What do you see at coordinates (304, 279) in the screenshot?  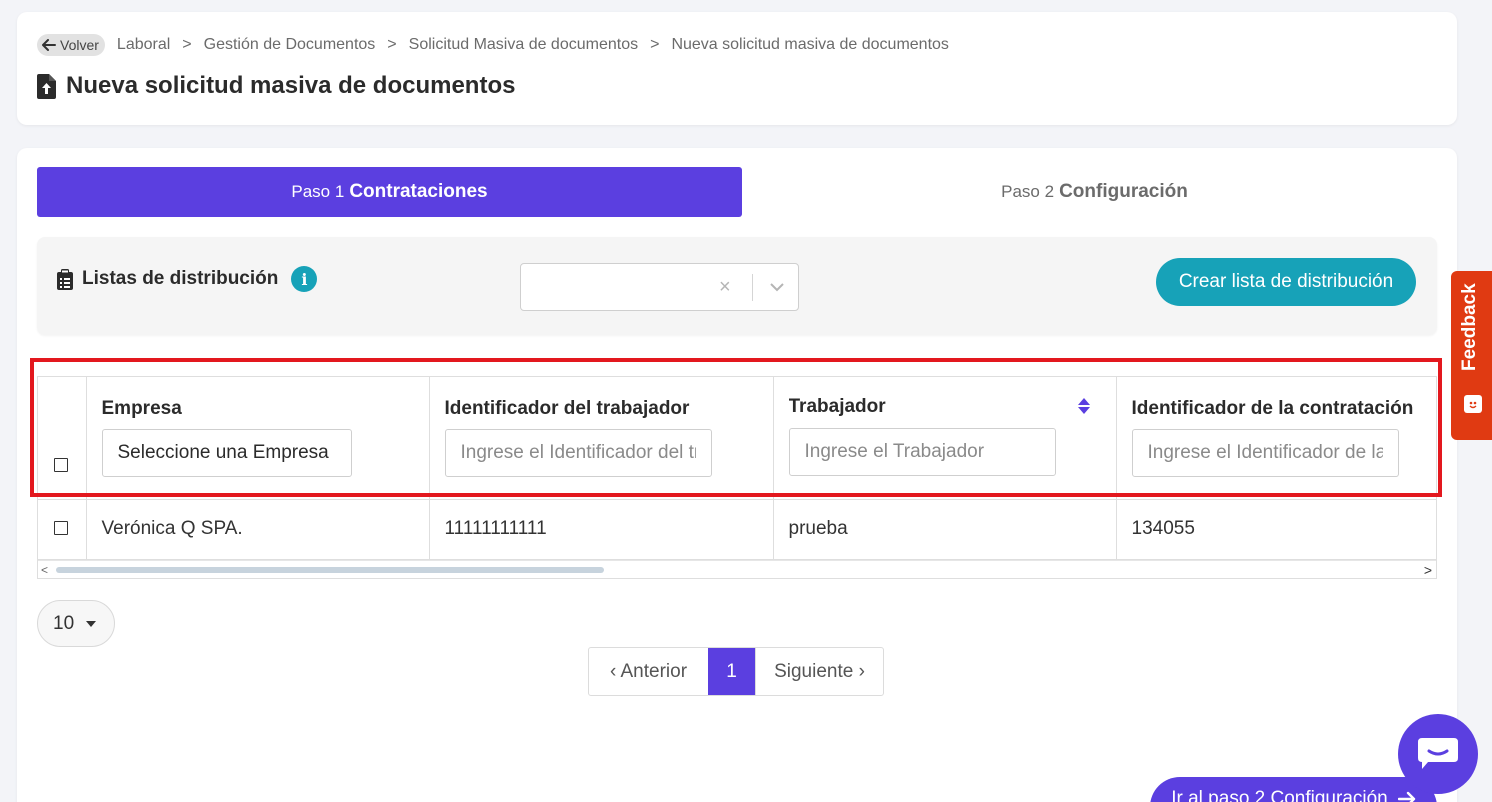 I see `info-icon: i` at bounding box center [304, 279].